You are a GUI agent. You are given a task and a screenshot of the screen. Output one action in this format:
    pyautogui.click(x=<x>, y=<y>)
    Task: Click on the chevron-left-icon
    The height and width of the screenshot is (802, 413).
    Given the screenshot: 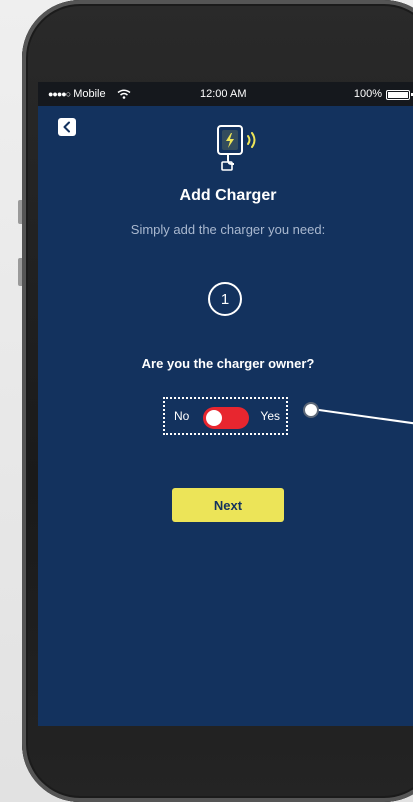 What is the action you would take?
    pyautogui.click(x=66, y=127)
    